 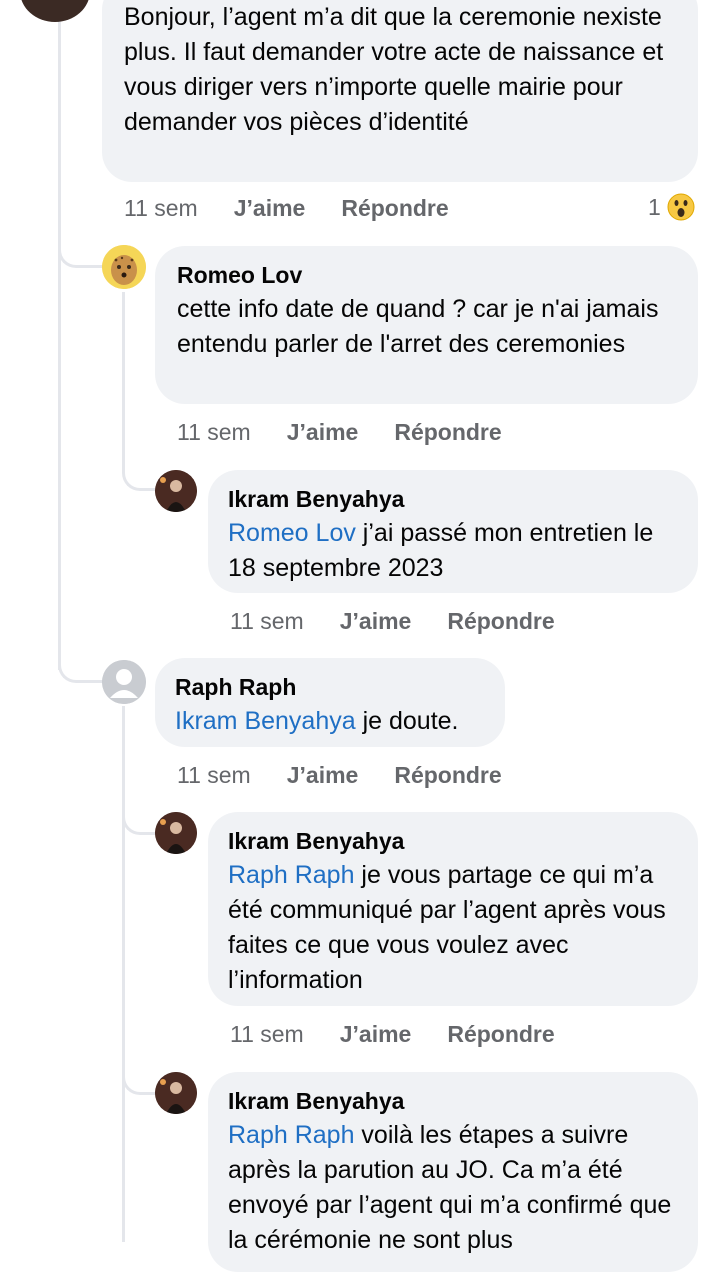 What do you see at coordinates (681, 207) in the screenshot?
I see `wow-emoji-icon` at bounding box center [681, 207].